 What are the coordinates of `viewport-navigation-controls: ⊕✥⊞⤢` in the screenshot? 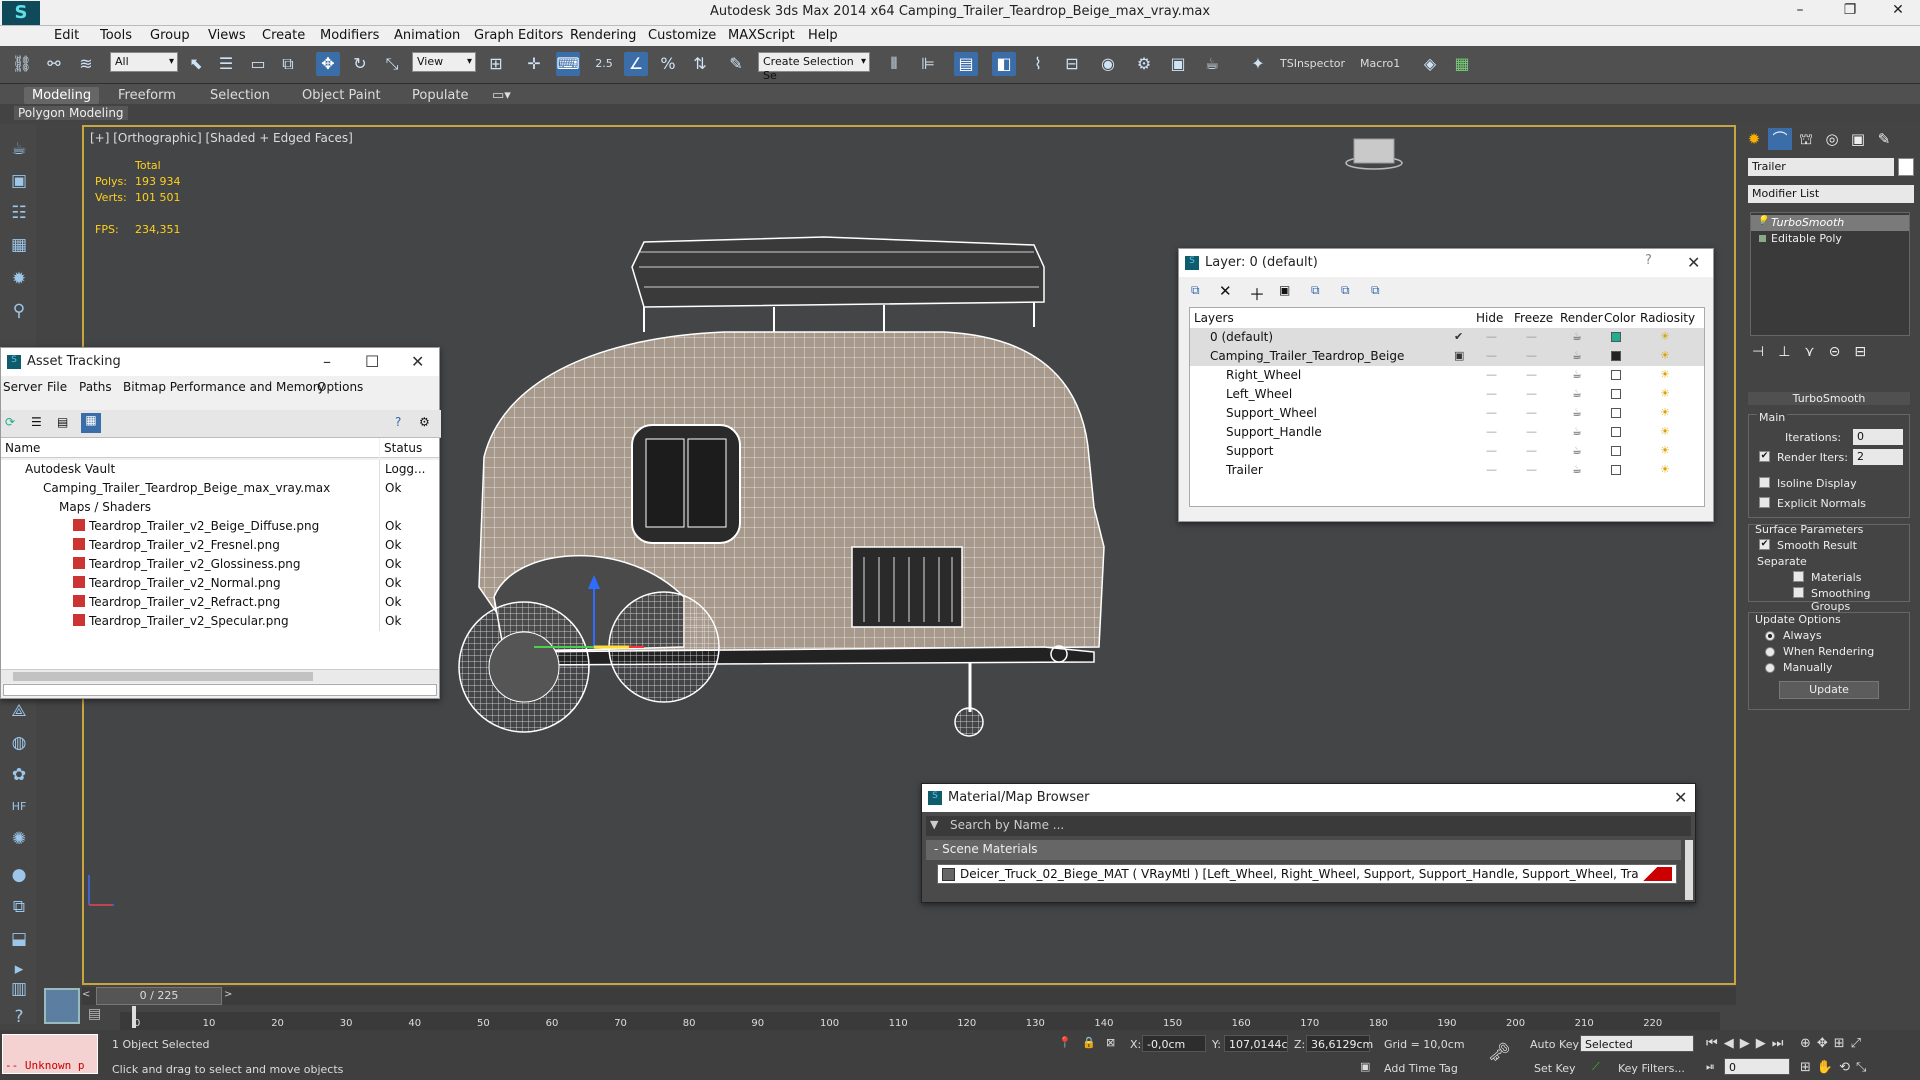 It's located at (1833, 1043).